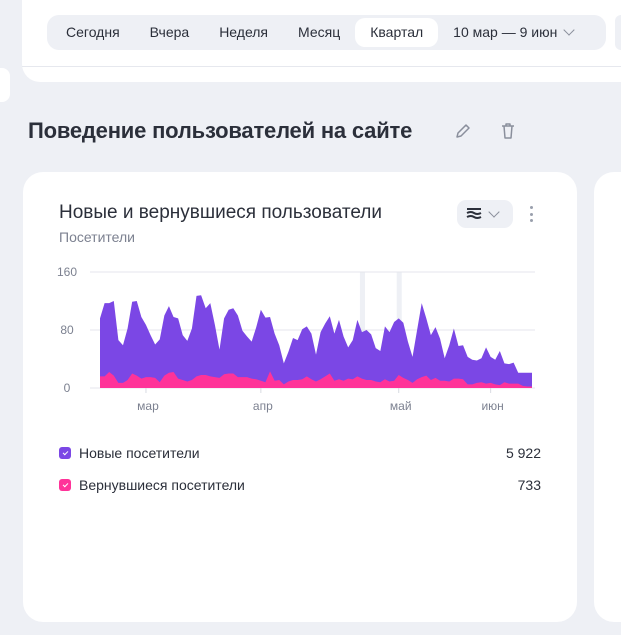 This screenshot has height=635, width=621. What do you see at coordinates (463, 131) in the screenshot?
I see `edit-pencil-icon` at bounding box center [463, 131].